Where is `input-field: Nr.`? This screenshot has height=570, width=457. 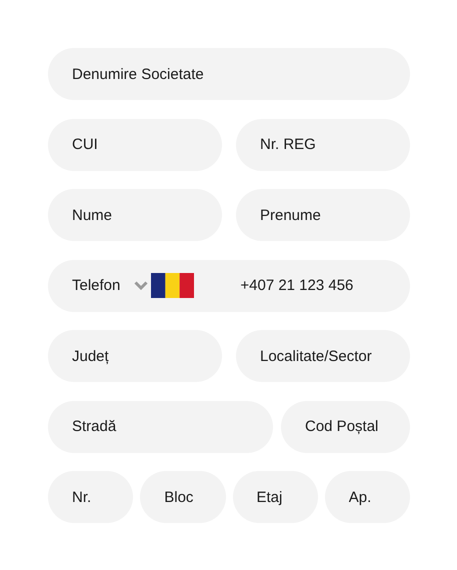 input-field: Nr. is located at coordinates (91, 497).